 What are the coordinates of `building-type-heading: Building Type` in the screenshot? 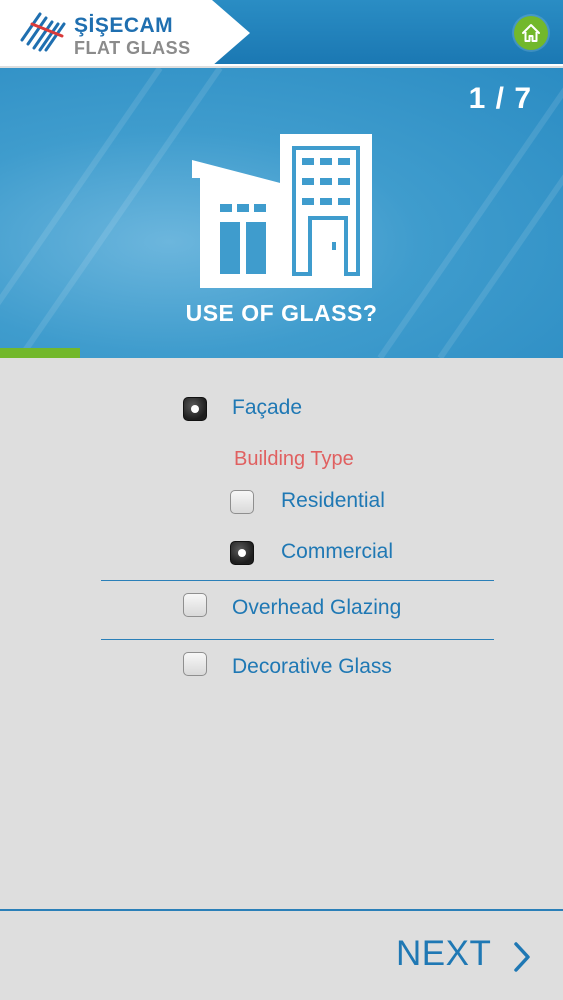 It's located at (294, 459).